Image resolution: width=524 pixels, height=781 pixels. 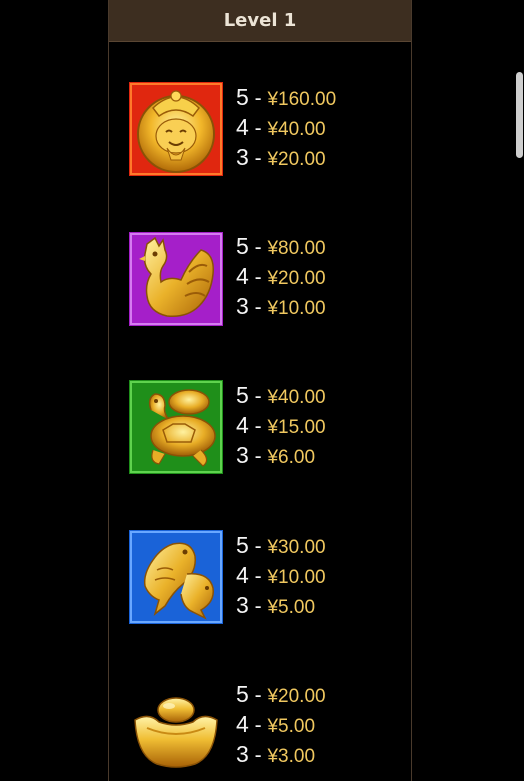 I want to click on payout-line: 3 - ¥5.00, so click(x=276, y=605).